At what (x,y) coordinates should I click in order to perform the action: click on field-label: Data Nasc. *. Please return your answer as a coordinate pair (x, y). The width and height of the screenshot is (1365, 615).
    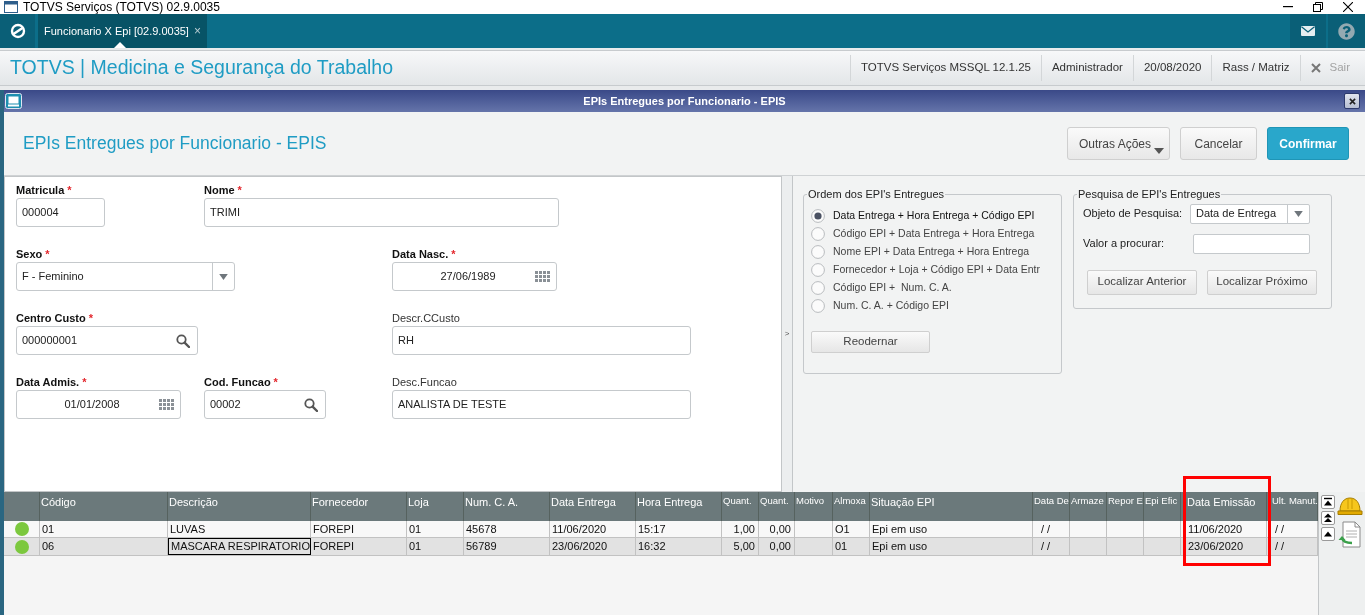
    Looking at the image, I should click on (424, 254).